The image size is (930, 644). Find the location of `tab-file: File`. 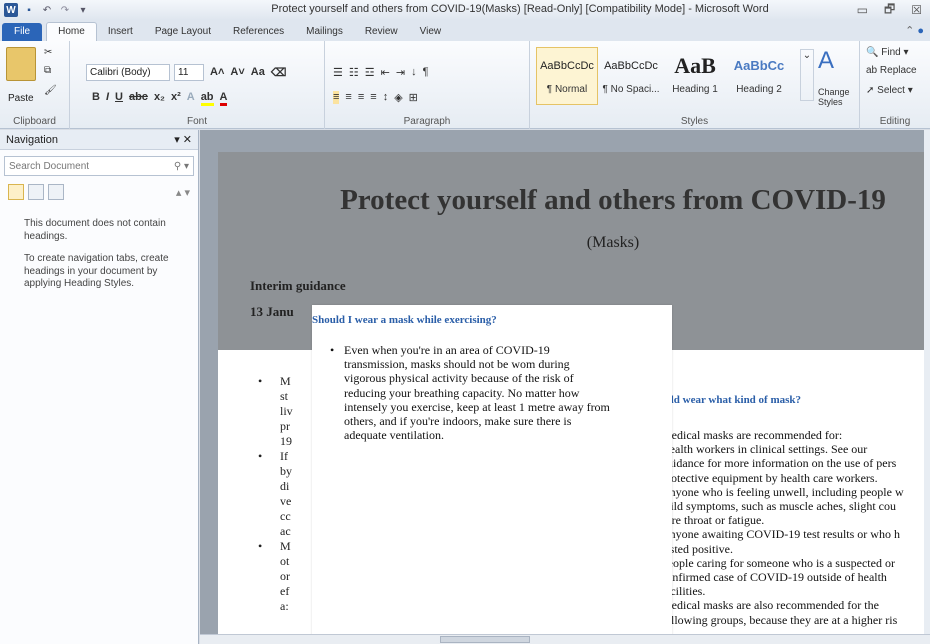

tab-file: File is located at coordinates (22, 32).